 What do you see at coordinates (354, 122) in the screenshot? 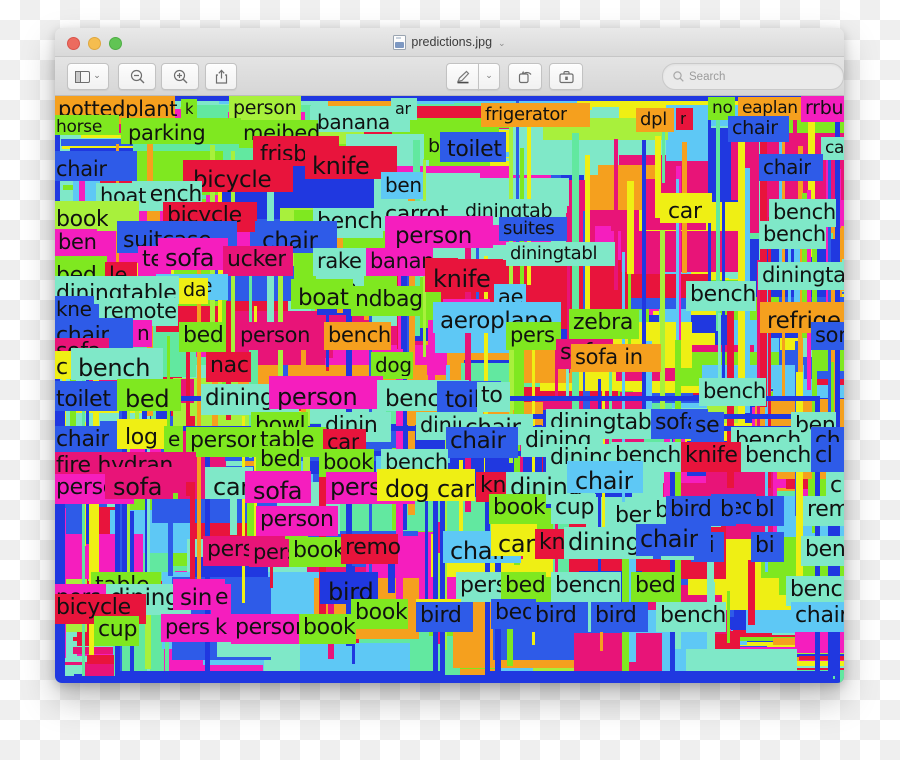
I see `detection-label: banana` at bounding box center [354, 122].